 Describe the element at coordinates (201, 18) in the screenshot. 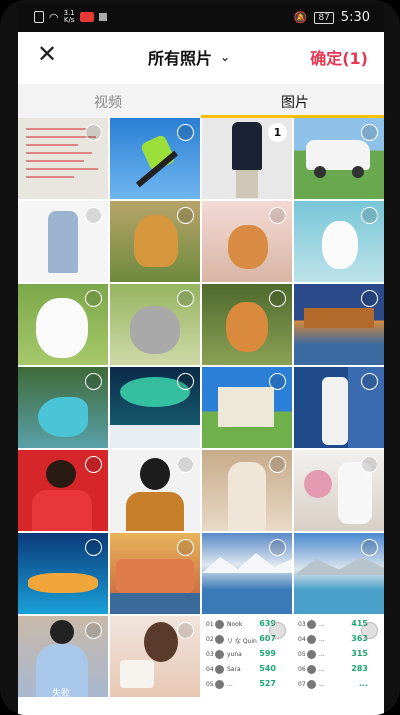

I see `status-bar: ◠ 3.1 K/s 🔕 87 5:30` at that location.